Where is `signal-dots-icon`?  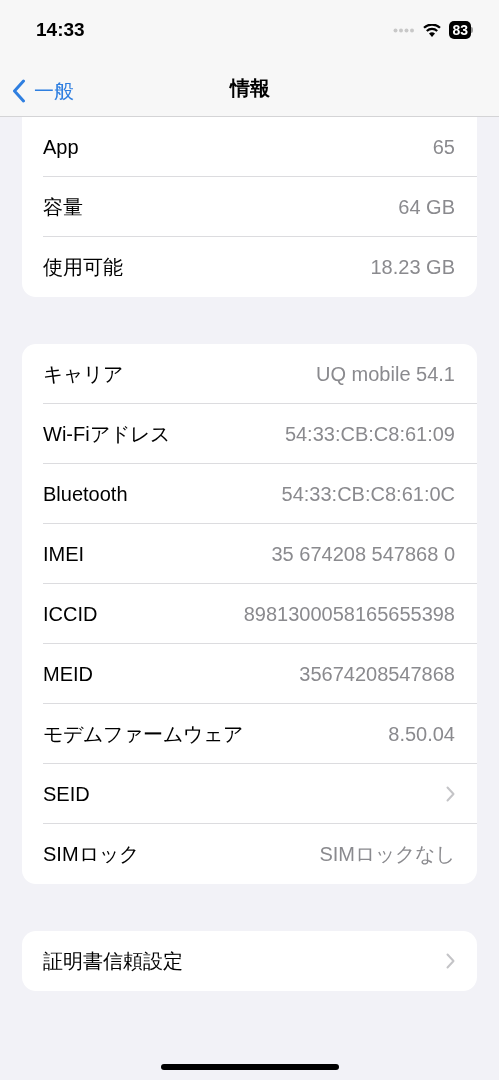 signal-dots-icon is located at coordinates (404, 30).